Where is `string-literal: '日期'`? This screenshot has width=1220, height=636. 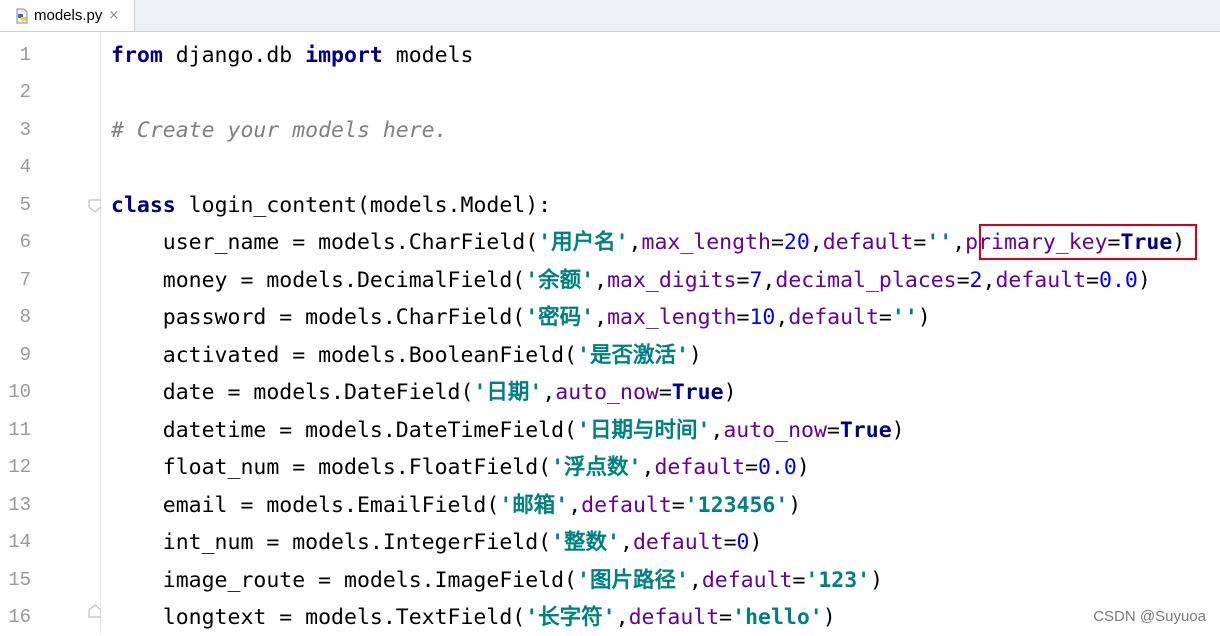 string-literal: '日期' is located at coordinates (508, 392).